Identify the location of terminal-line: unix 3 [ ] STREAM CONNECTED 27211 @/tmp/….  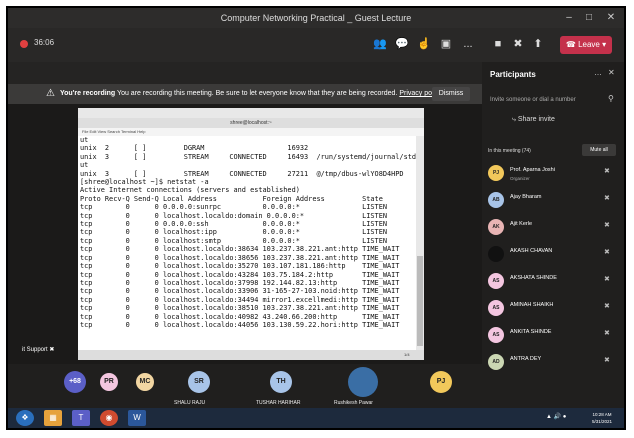
(242, 173).